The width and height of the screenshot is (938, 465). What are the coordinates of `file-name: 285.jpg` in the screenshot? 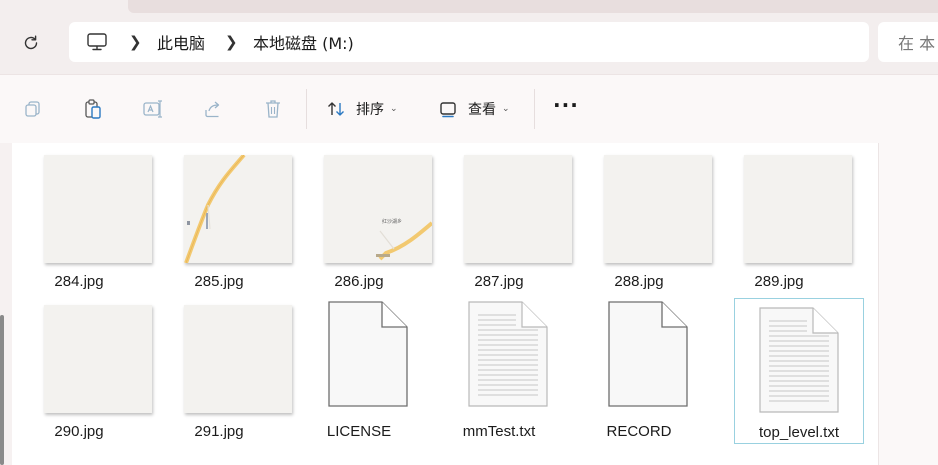 It's located at (219, 281).